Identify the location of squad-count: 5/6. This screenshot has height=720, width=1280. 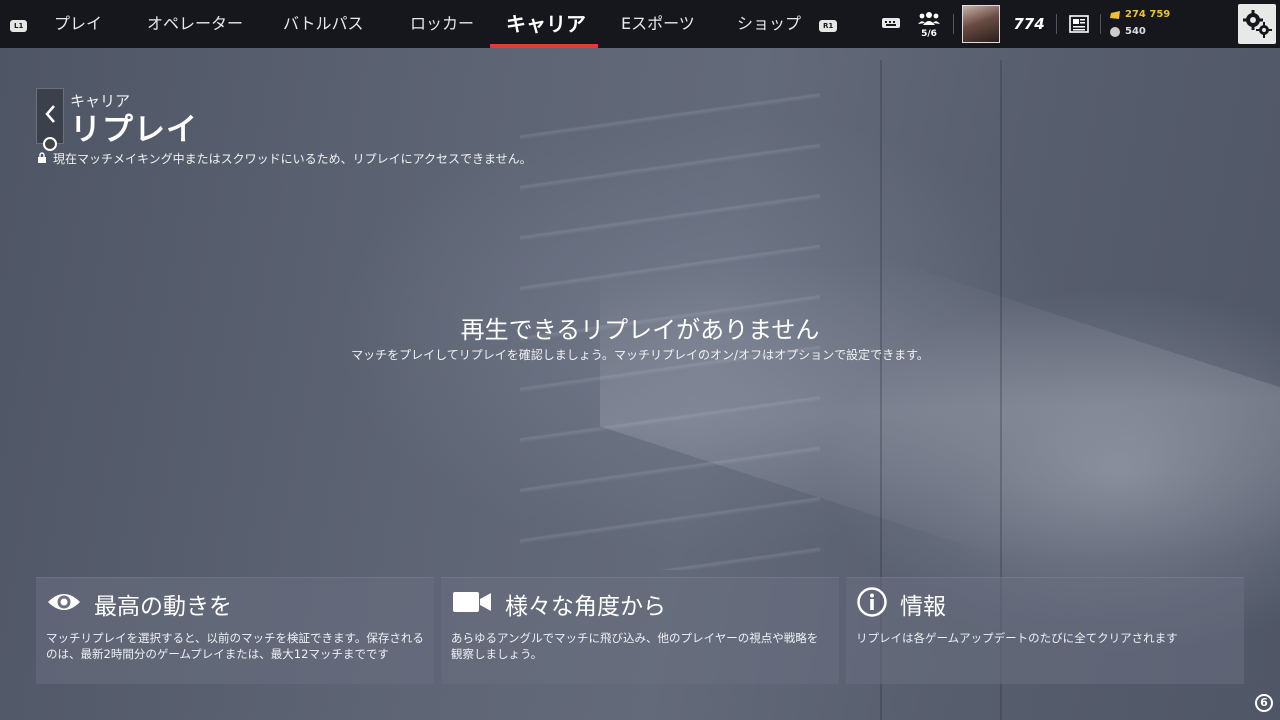
(929, 33).